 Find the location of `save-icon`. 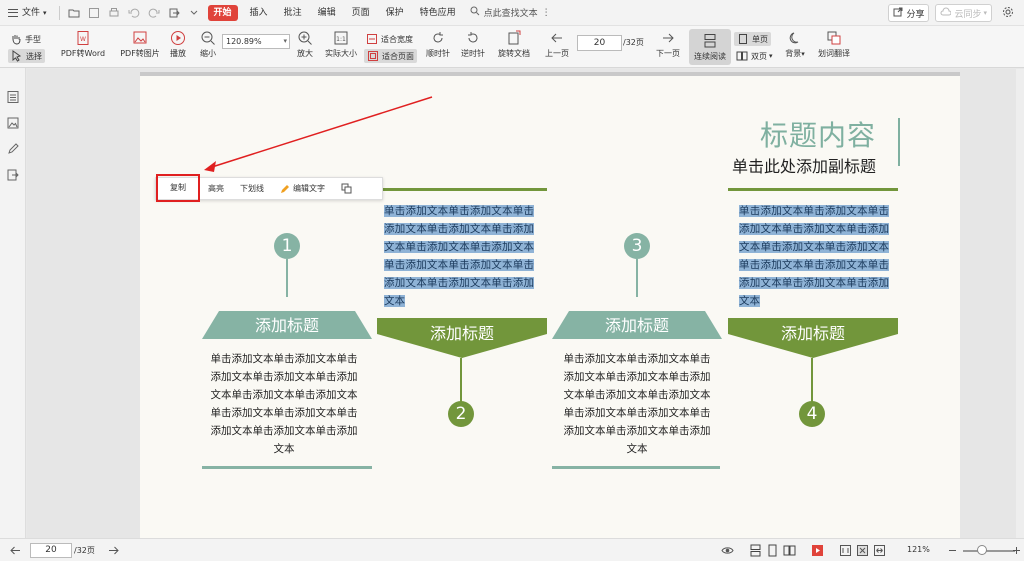

save-icon is located at coordinates (94, 13).